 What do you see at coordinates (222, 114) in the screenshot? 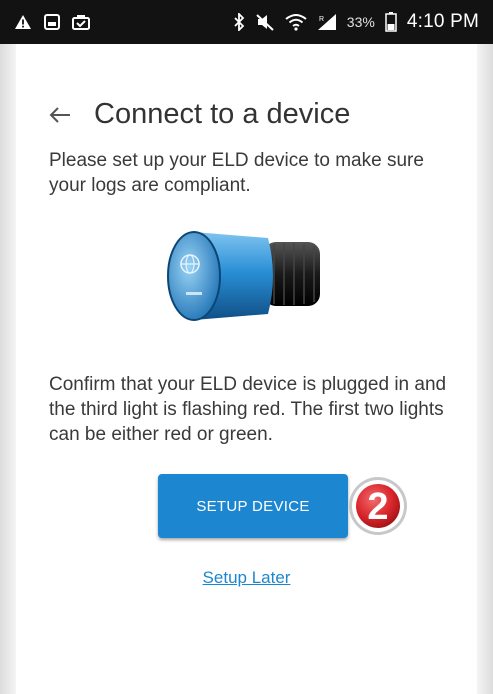
I see `page-title: Connect to a device` at bounding box center [222, 114].